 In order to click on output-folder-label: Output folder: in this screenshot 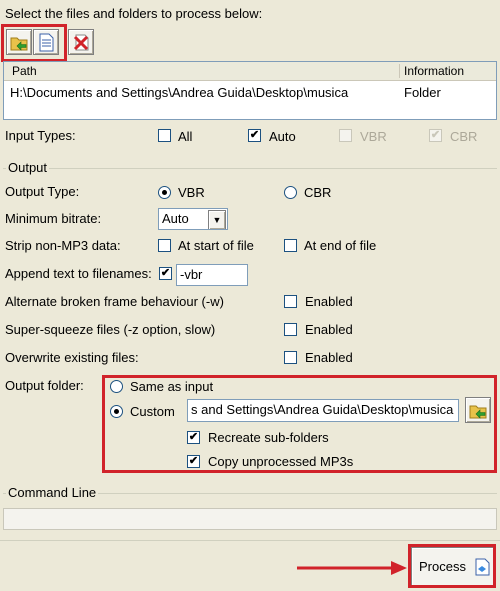, I will do `click(44, 385)`.